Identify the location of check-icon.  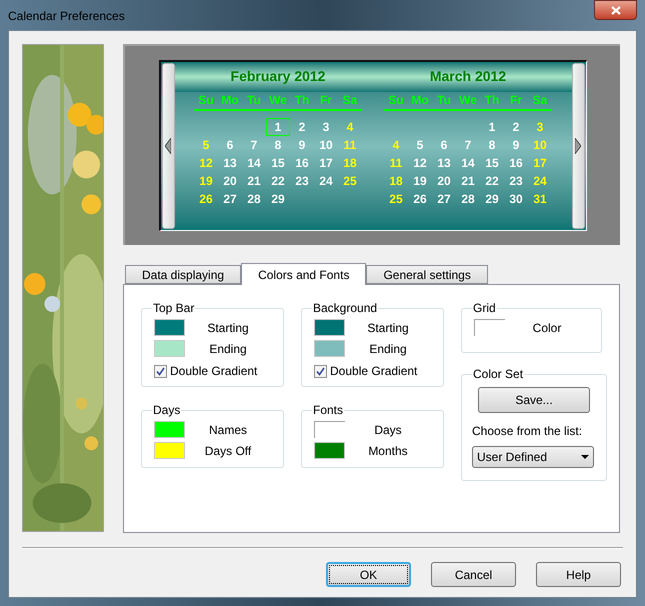
(320, 371).